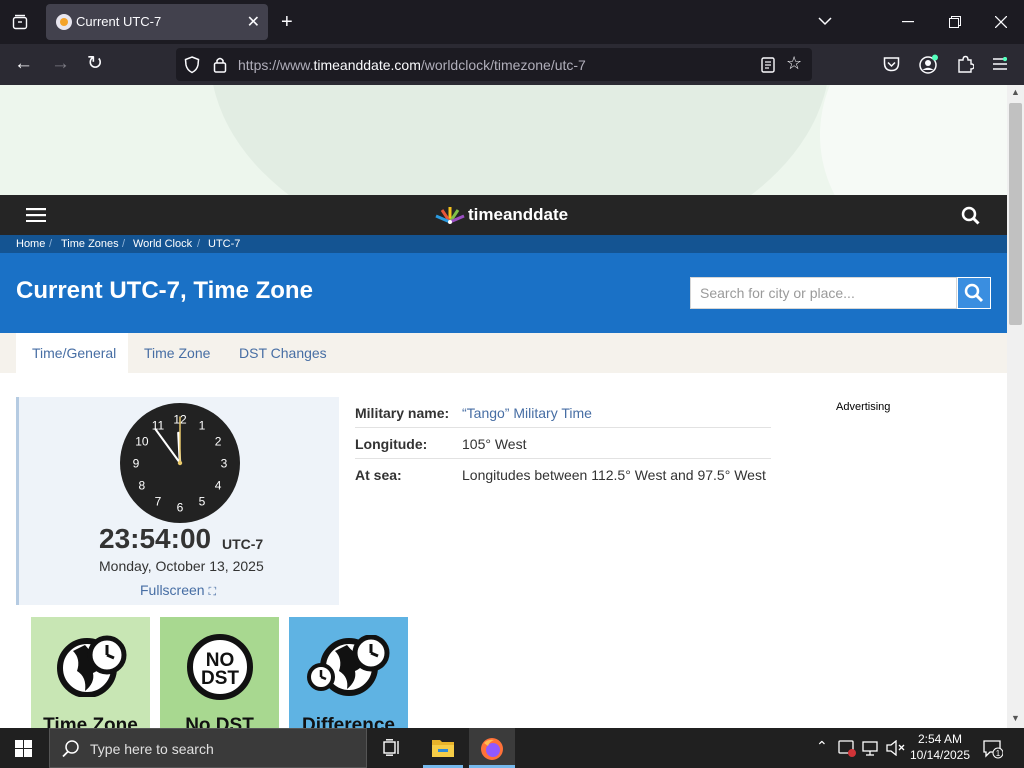 The image size is (1024, 768). I want to click on browser-tab-active: Current UTC-7 ✕, so click(157, 22).